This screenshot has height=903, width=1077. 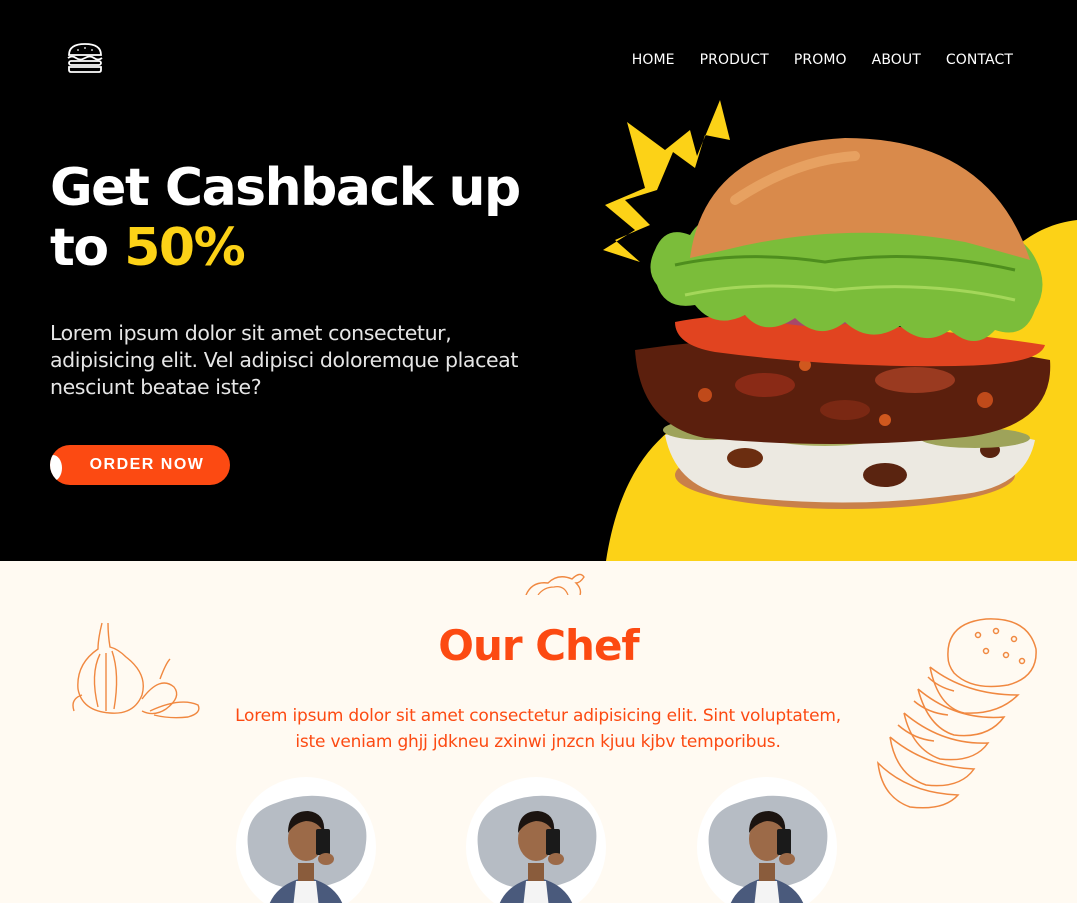 I want to click on button-notch-decoration, so click(x=56, y=468).